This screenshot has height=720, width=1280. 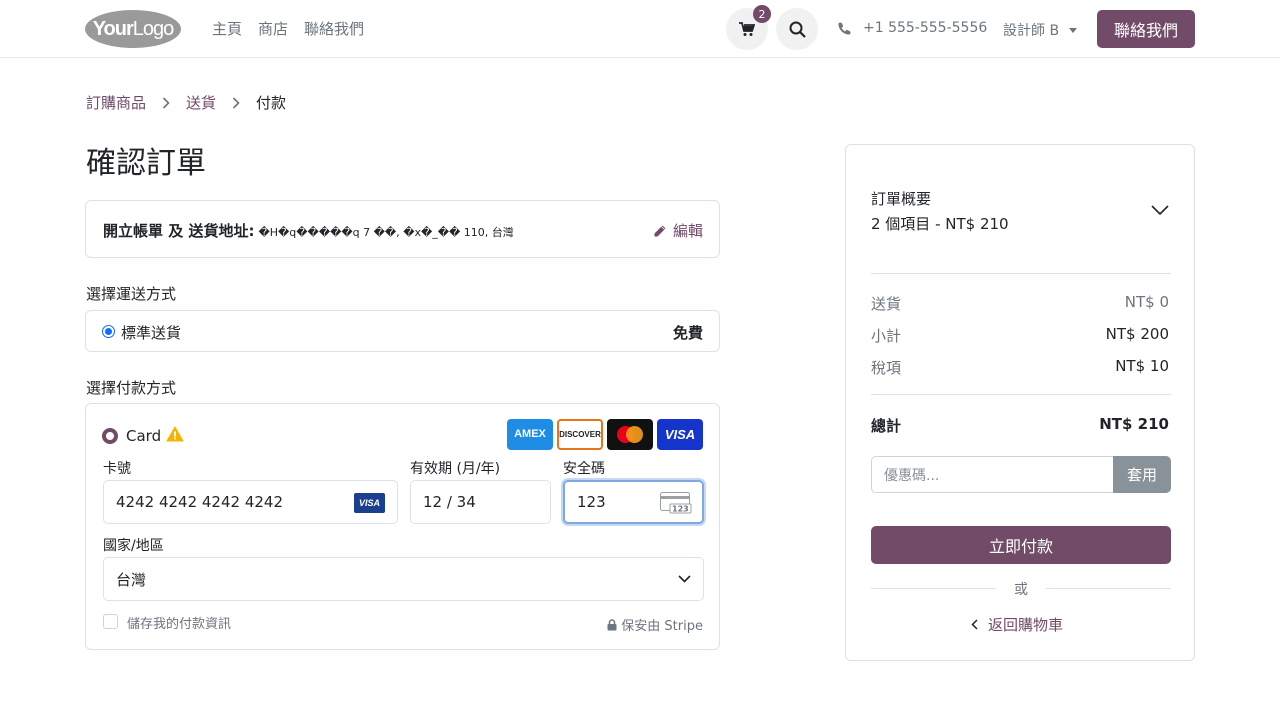 I want to click on phone-link: +1 555-555-5556, so click(x=912, y=28).